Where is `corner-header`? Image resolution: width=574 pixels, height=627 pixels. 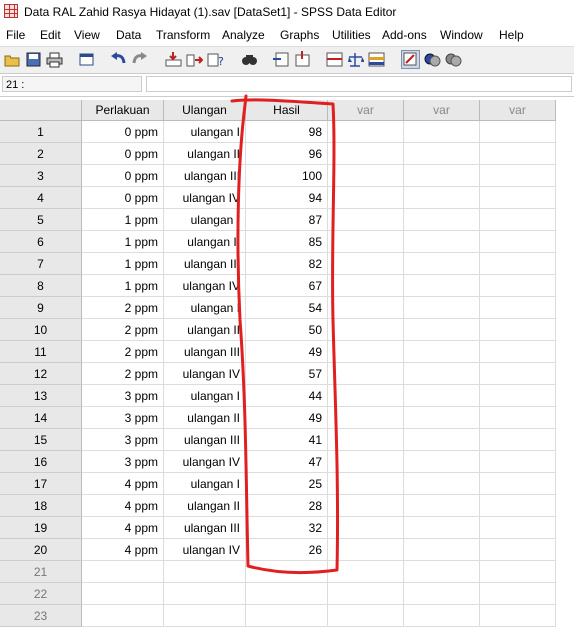 corner-header is located at coordinates (41, 110).